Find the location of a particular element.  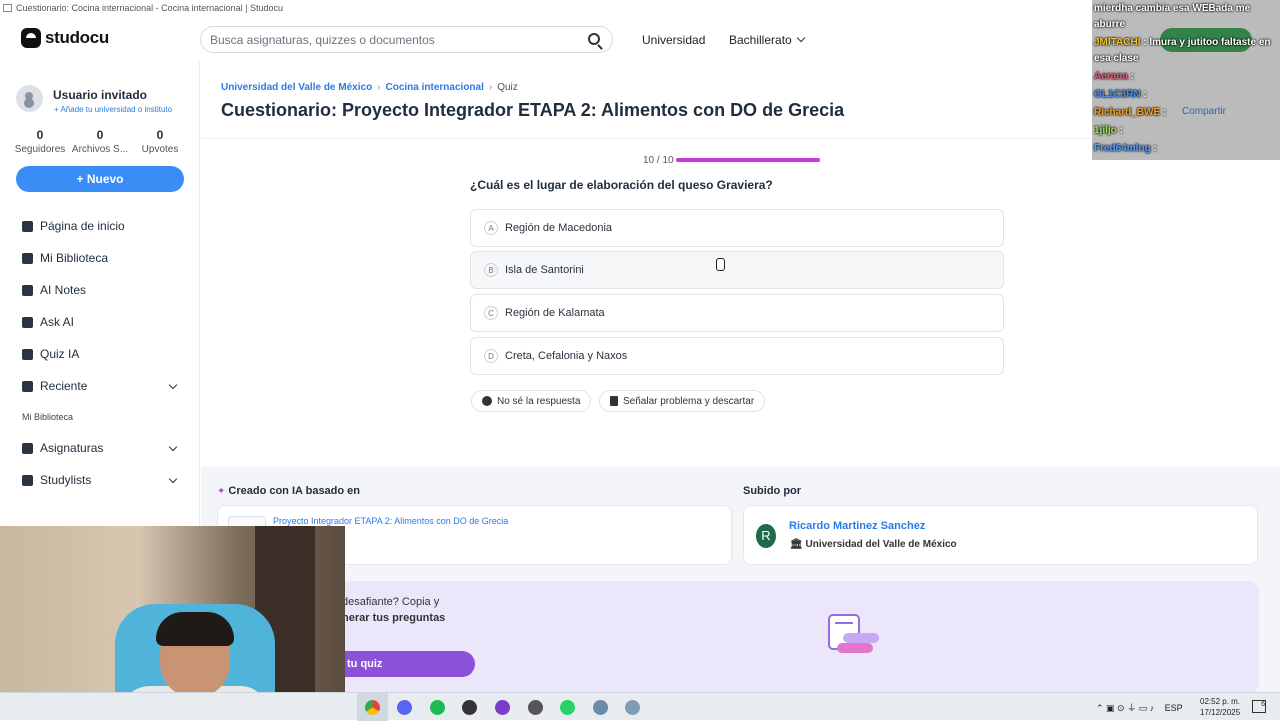

progress-text: 10 / 10 is located at coordinates (658, 160).